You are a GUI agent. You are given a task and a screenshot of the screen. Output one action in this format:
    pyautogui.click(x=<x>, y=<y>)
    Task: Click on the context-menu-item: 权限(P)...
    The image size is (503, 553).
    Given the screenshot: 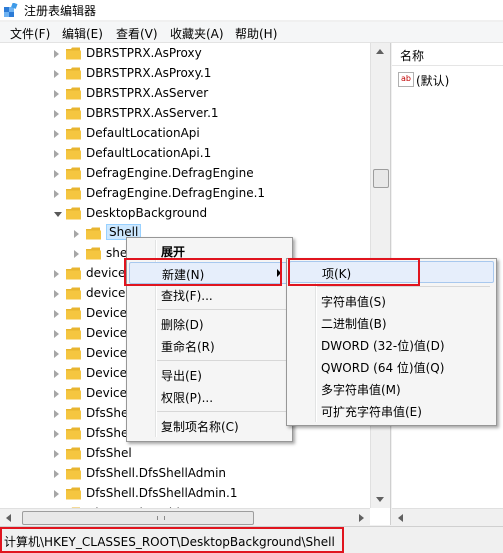 What is the action you would take?
    pyautogui.click(x=208, y=396)
    